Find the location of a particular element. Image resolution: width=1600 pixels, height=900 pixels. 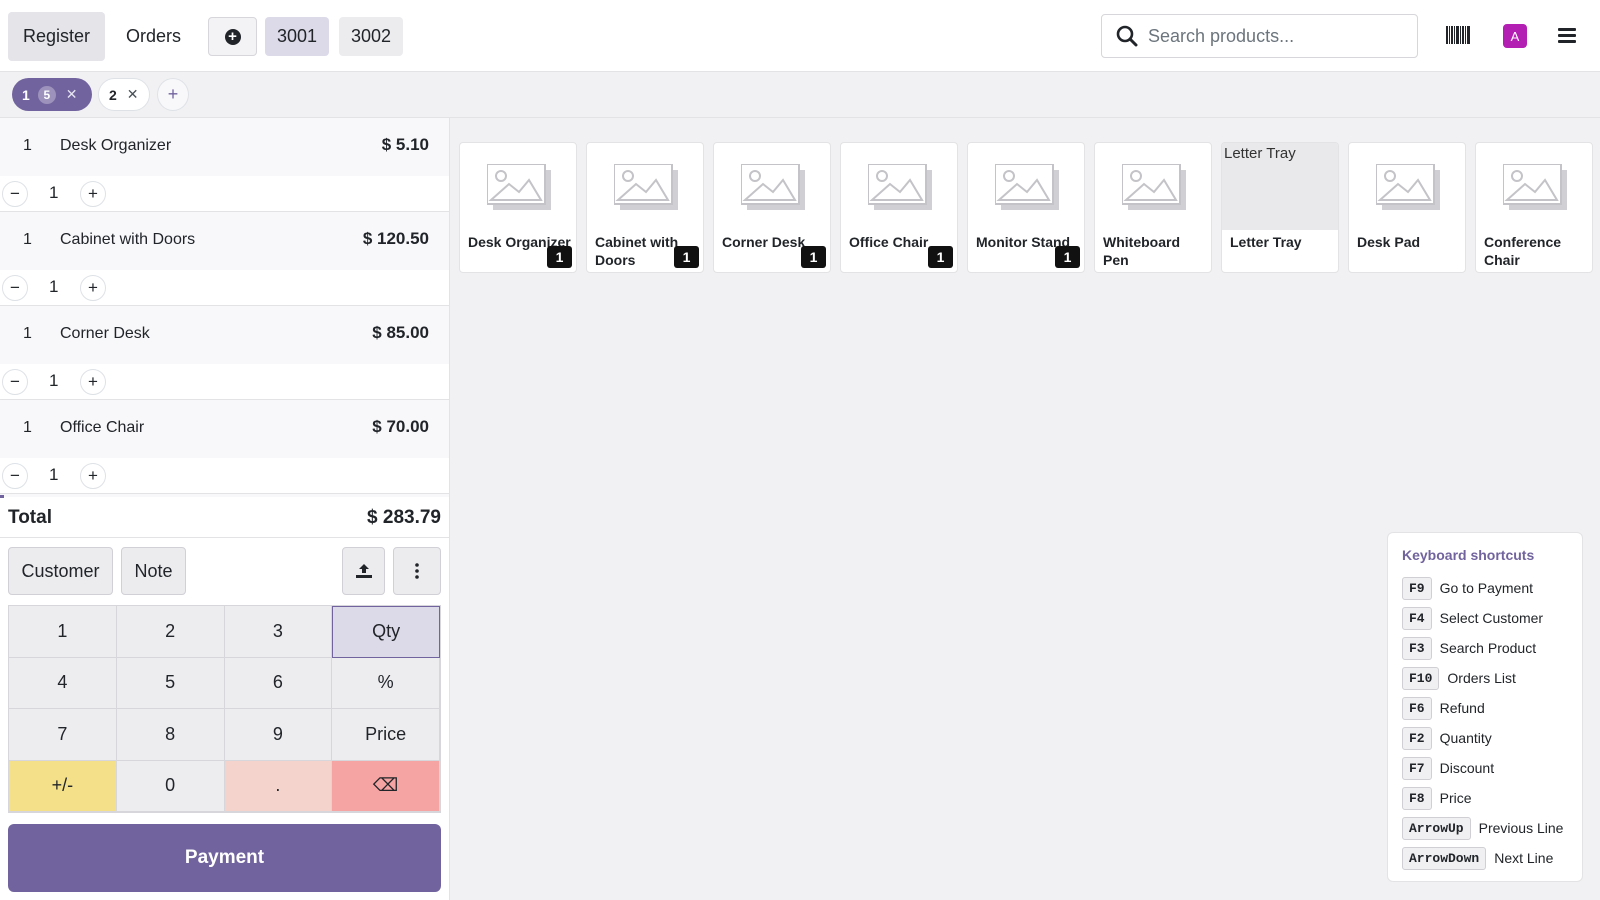

shortcut-row: F6 Refund is located at coordinates (1492, 708).